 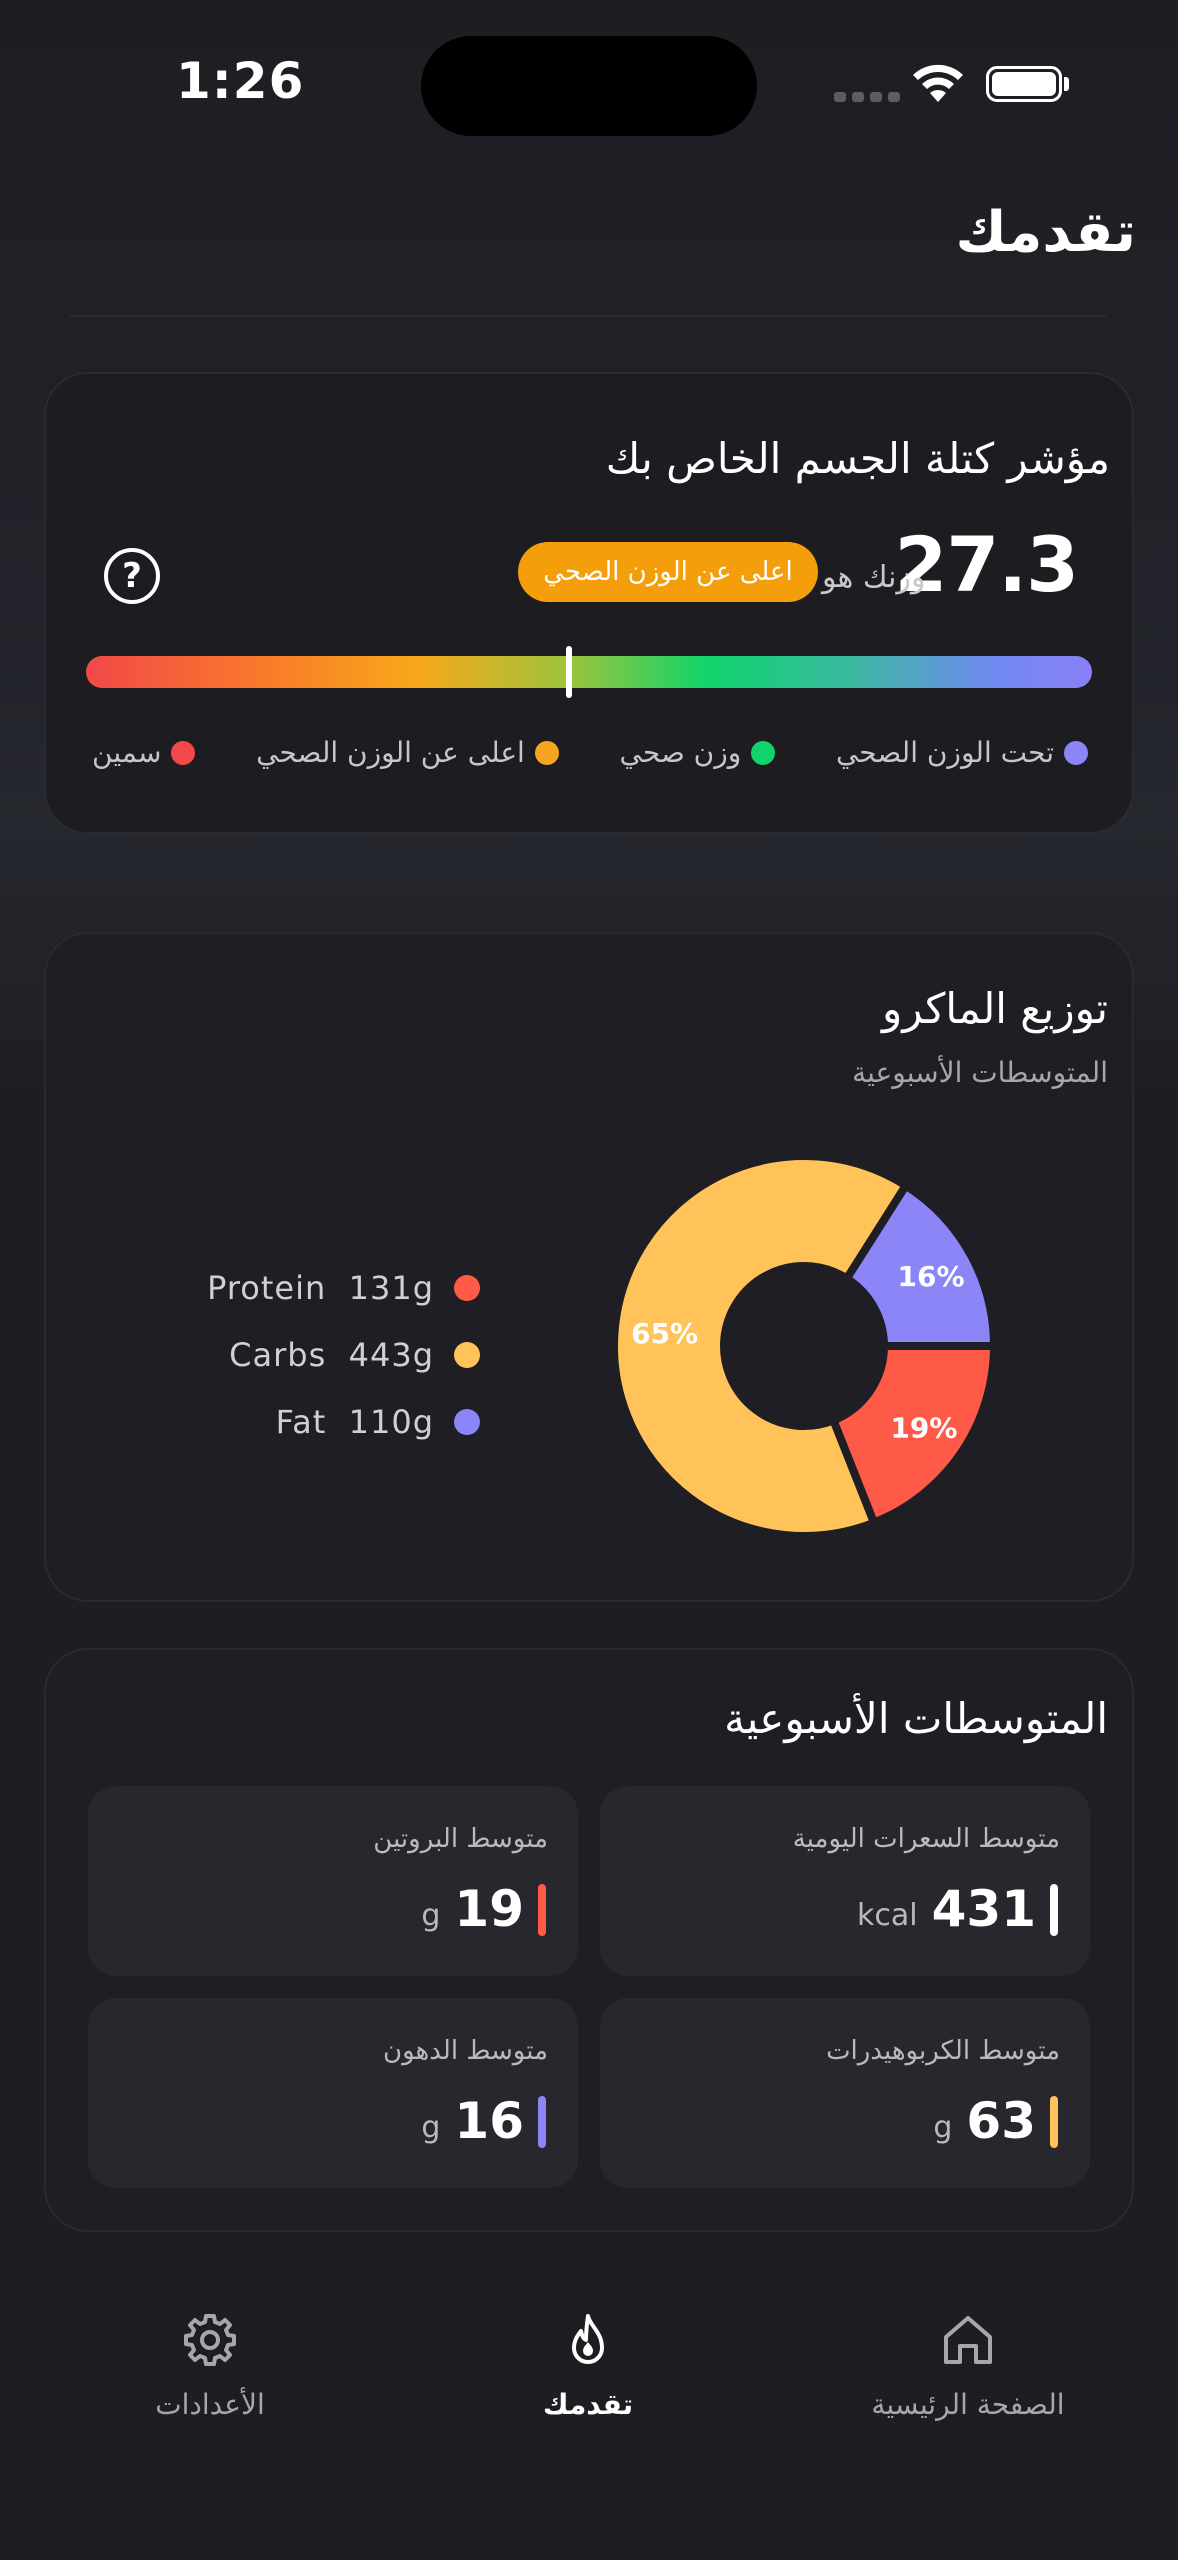 I want to click on bmi-weight-label: وزنك هو, so click(x=874, y=577).